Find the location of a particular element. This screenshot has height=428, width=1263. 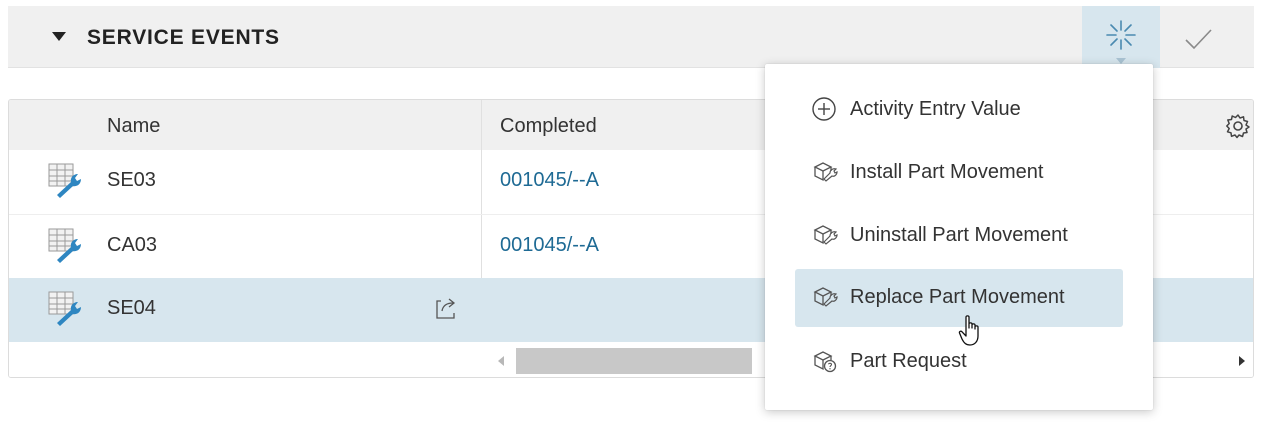

menu-item-label: Replace Part Movement is located at coordinates (957, 297).